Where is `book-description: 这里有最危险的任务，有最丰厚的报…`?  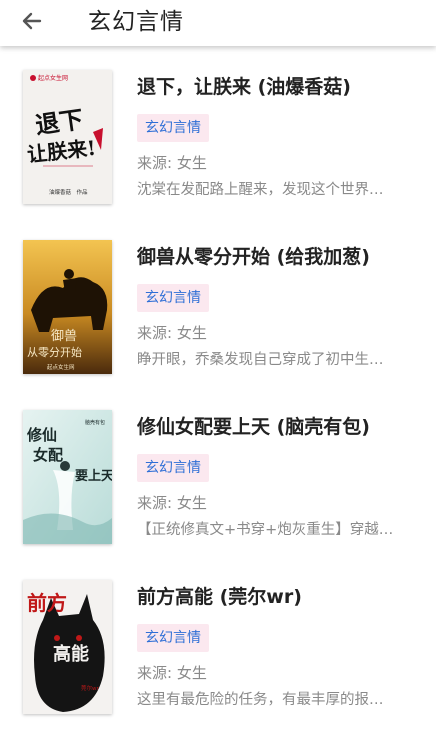
book-description: 这里有最危险的任务，有最丰厚的报… is located at coordinates (260, 700).